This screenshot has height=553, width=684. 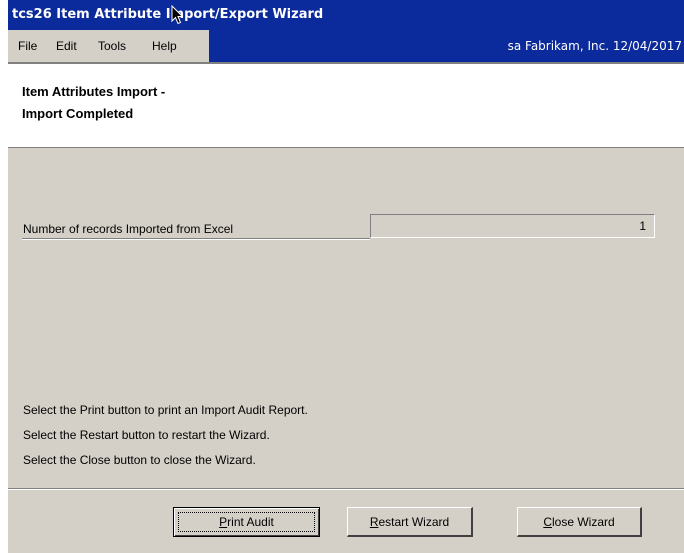 What do you see at coordinates (414, 521) in the screenshot?
I see `restart-wizard-label: estart Wizard` at bounding box center [414, 521].